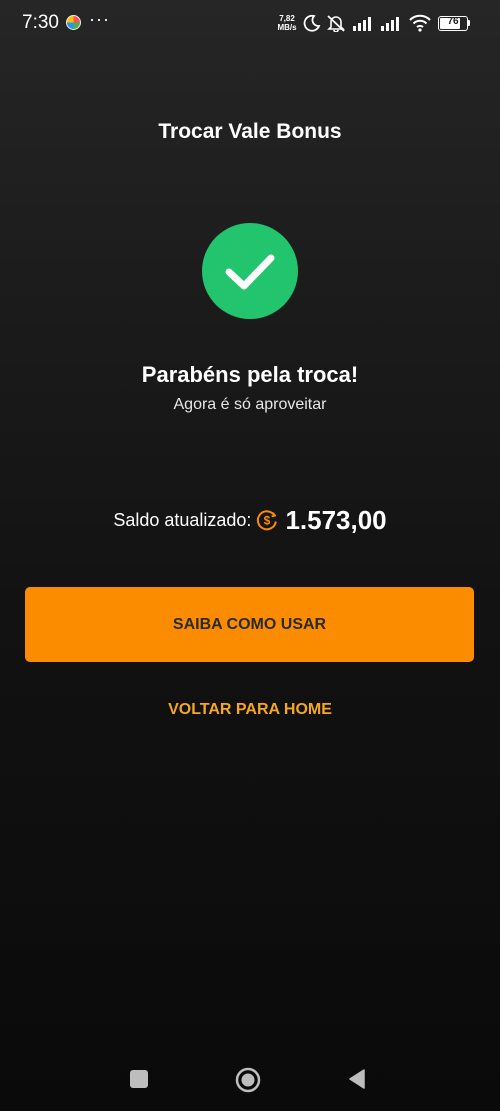 This screenshot has height=1111, width=500. I want to click on battery-cap, so click(469, 23).